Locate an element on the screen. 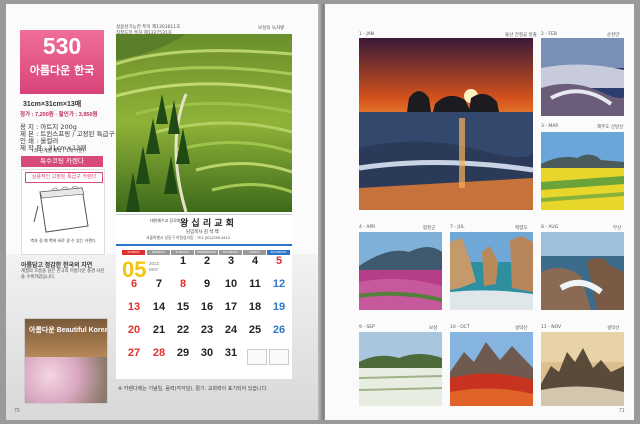  spring-title: 실용적인 고정된 특급구 카렌다 is located at coordinates (64, 177).